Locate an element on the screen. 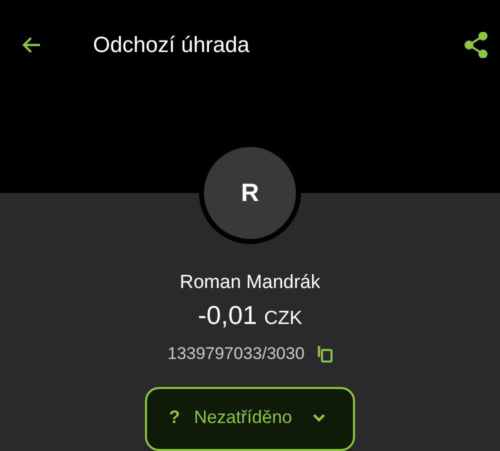 Image resolution: width=500 pixels, height=451 pixels. share-icon is located at coordinates (476, 45).